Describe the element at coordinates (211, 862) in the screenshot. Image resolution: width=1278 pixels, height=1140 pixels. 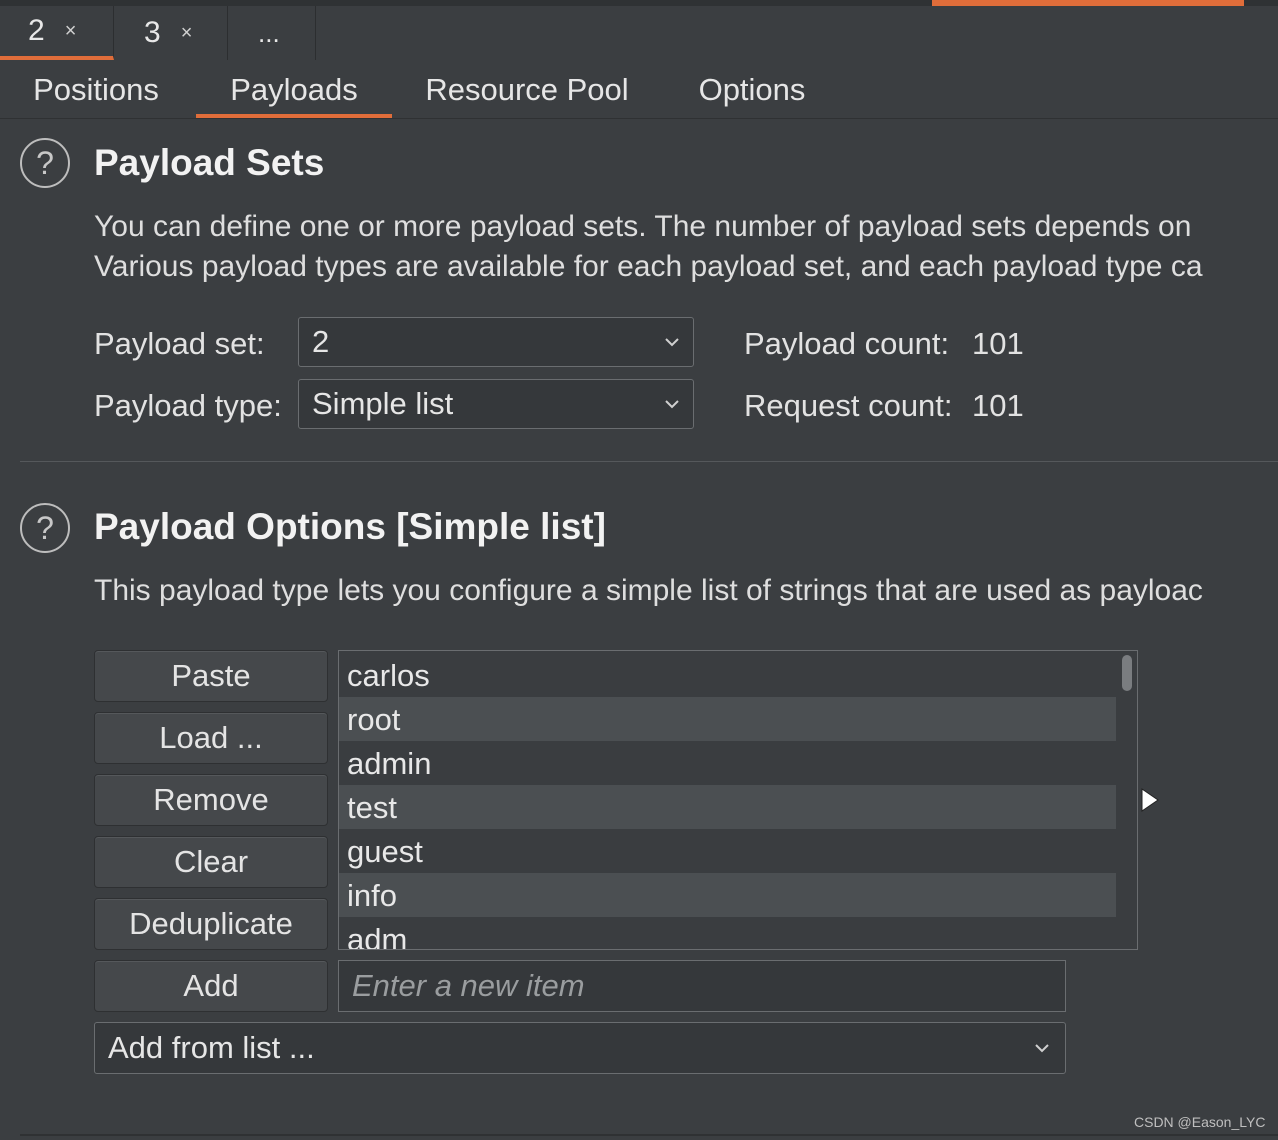
I see `clear-button: Clear` at that location.